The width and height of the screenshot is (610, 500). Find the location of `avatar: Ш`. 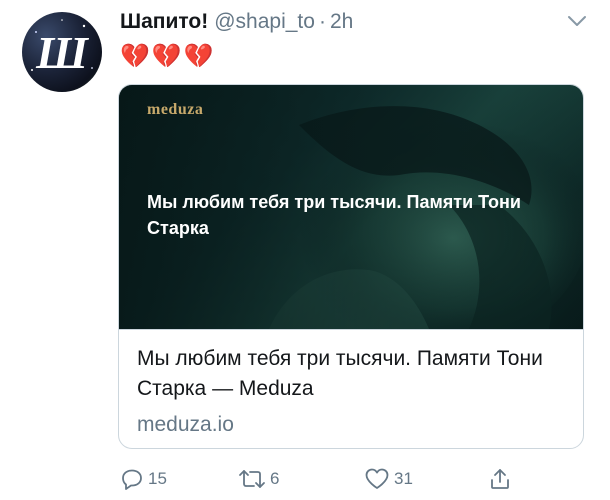

avatar: Ш is located at coordinates (62, 52).